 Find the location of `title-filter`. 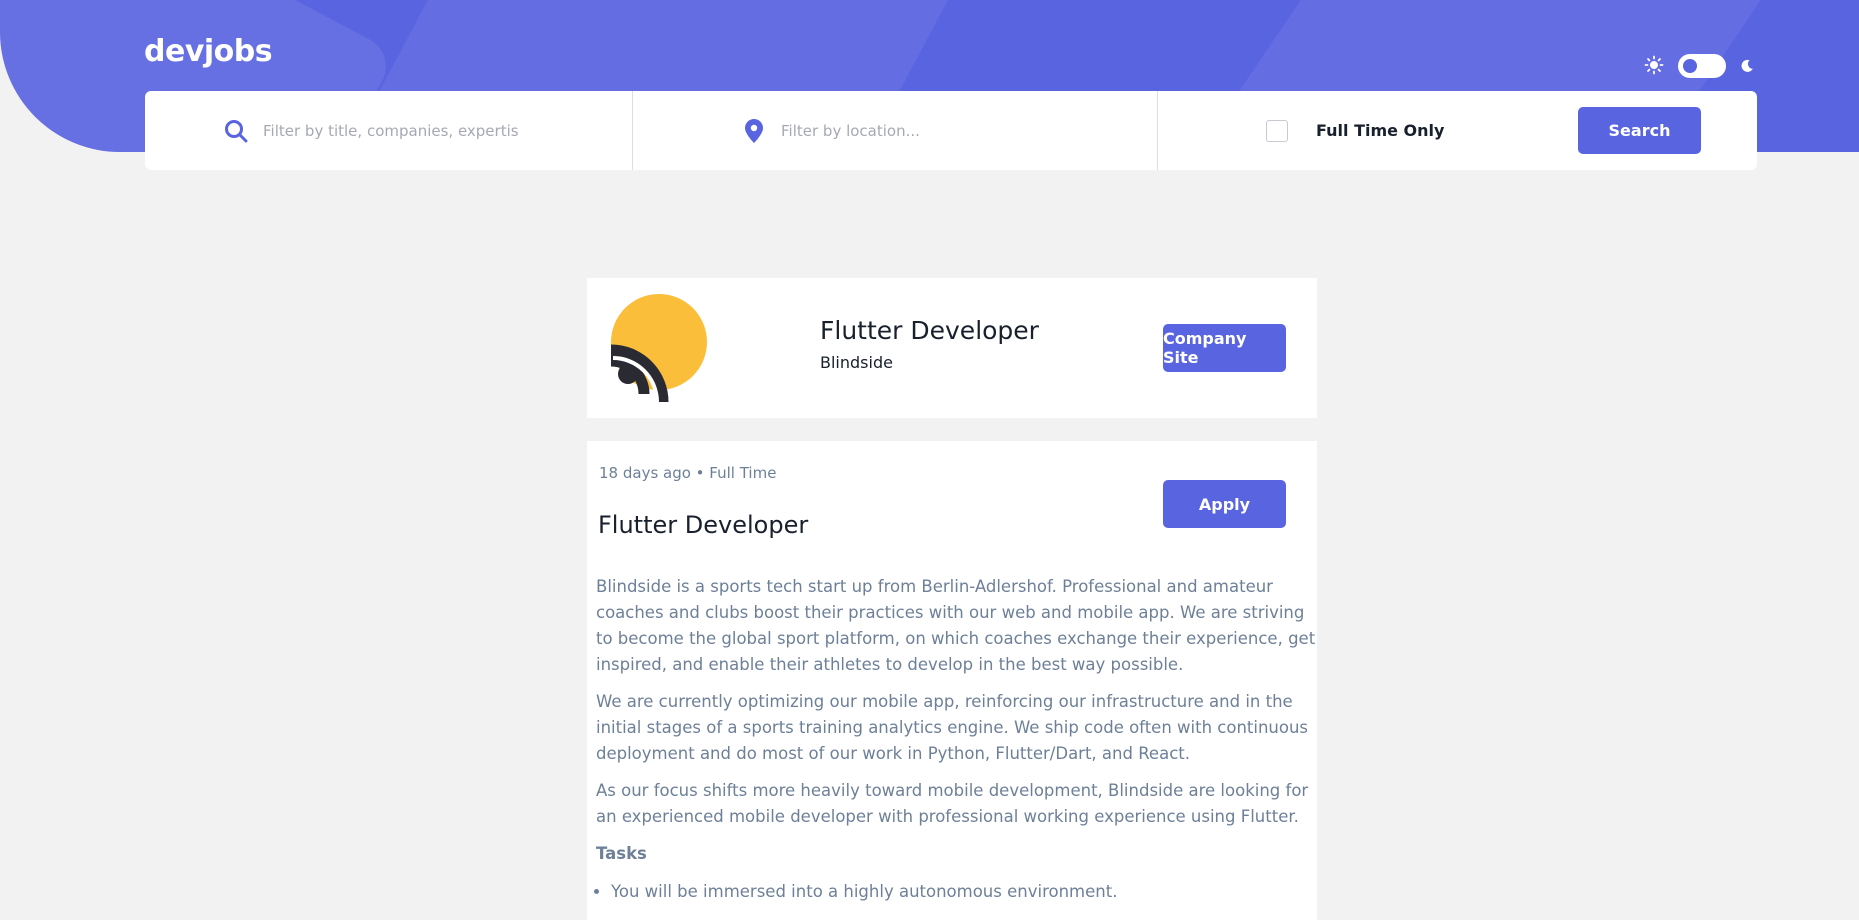

title-filter is located at coordinates (389, 130).